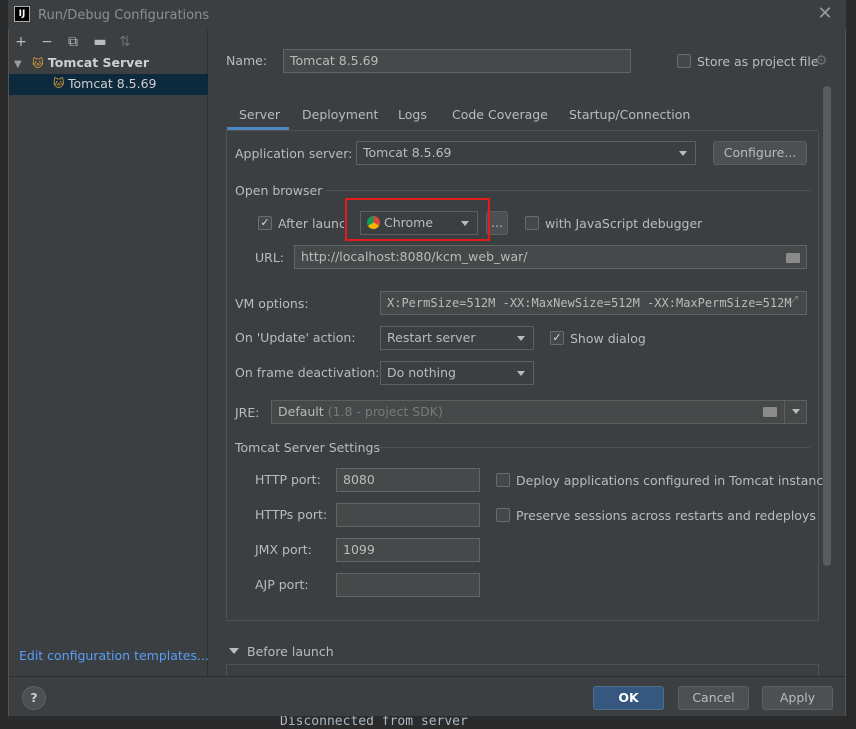  I want to click on gear-icon: ⚙, so click(821, 61).